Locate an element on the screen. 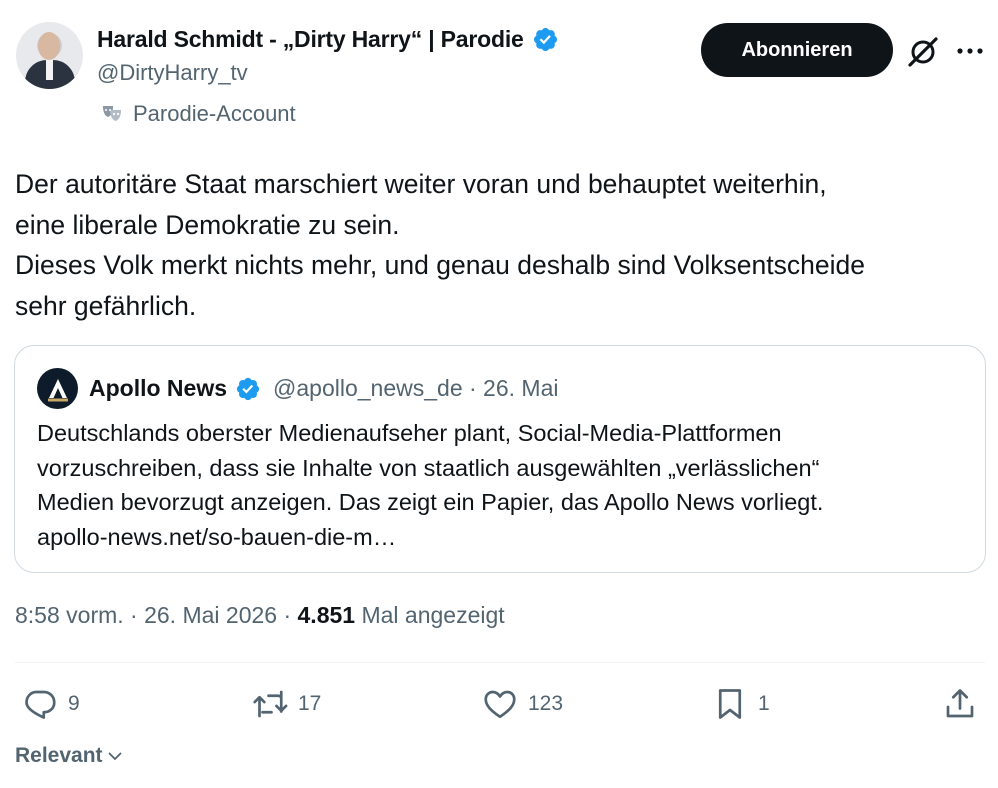  avatar-shirt is located at coordinates (49, 70).